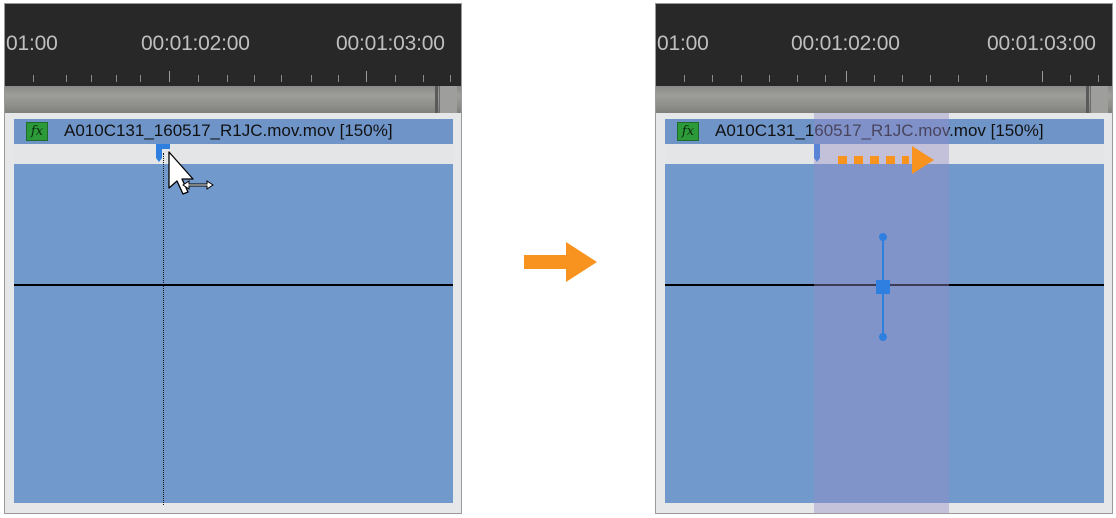 The height and width of the screenshot is (518, 1116). I want to click on playhead-dotted-line, so click(163, 329).